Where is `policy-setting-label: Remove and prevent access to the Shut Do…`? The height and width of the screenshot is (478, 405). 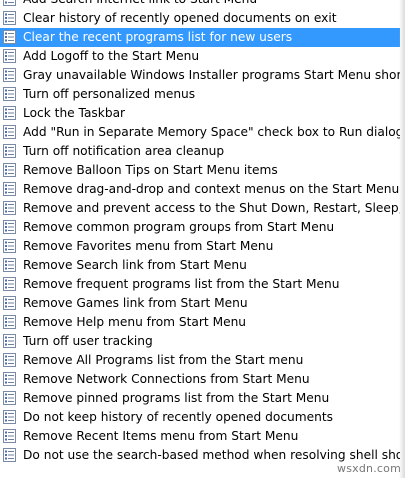 policy-setting-label: Remove and prevent access to the Shut Do… is located at coordinates (211, 208).